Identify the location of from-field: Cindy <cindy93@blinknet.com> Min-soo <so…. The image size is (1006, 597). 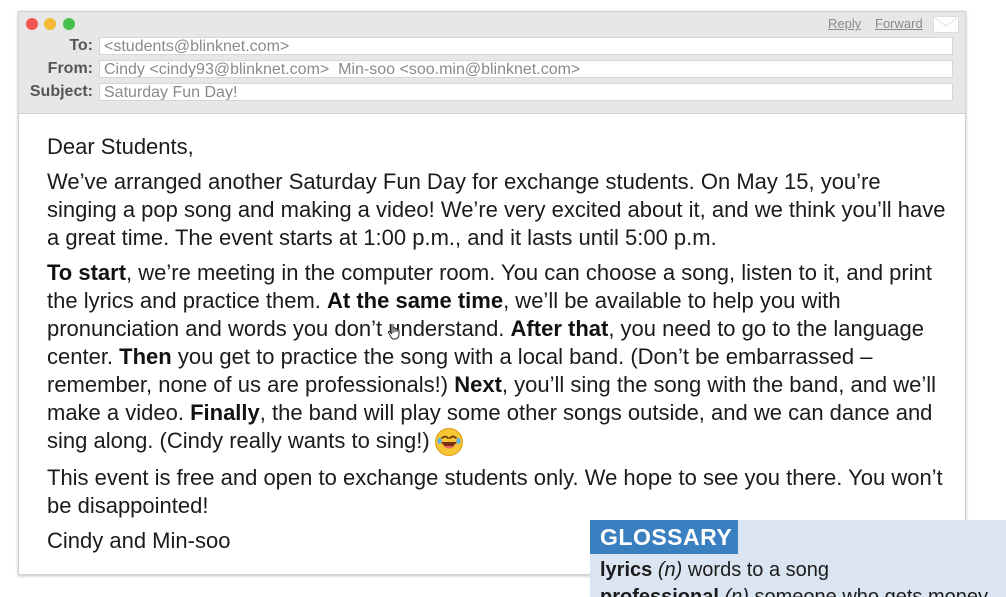
(526, 69).